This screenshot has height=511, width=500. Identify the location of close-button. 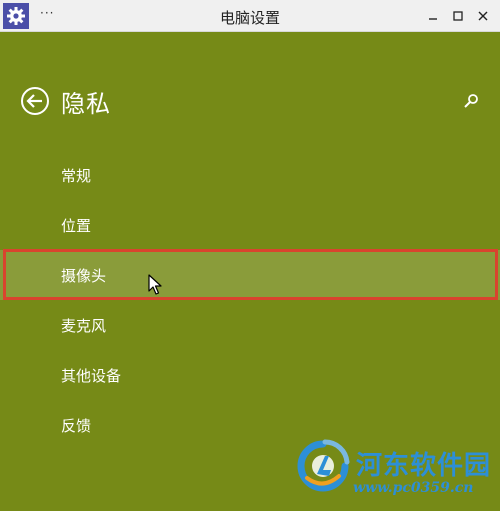
(483, 16).